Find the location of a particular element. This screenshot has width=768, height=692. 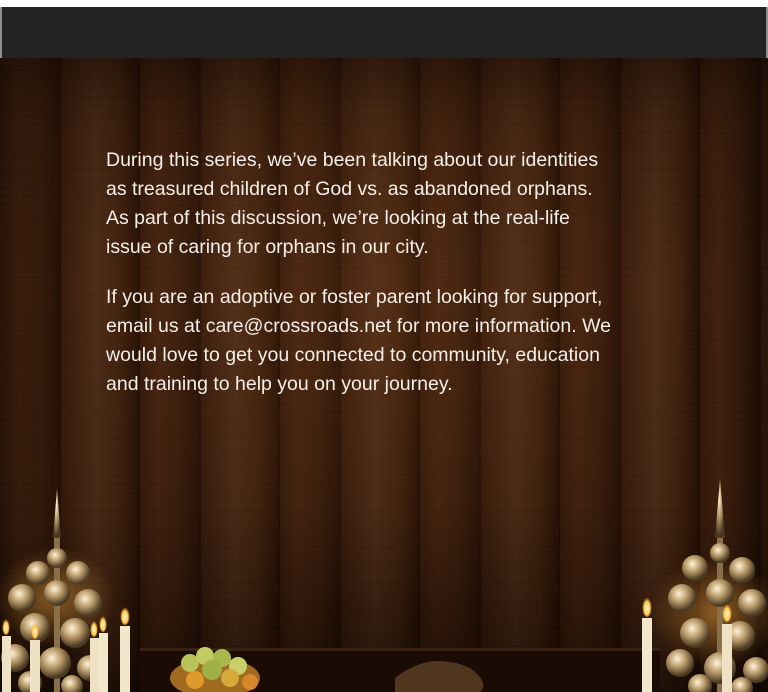

top-bar is located at coordinates (384, 32).